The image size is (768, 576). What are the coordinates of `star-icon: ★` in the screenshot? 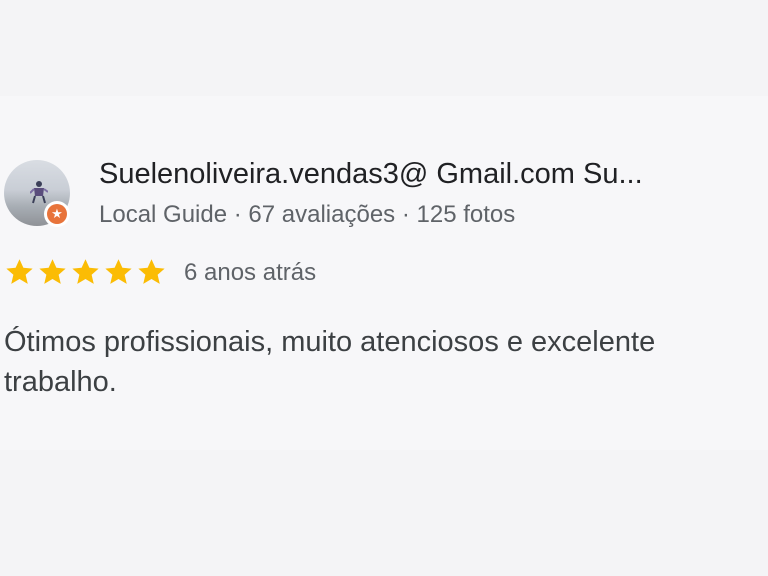 It's located at (57, 214).